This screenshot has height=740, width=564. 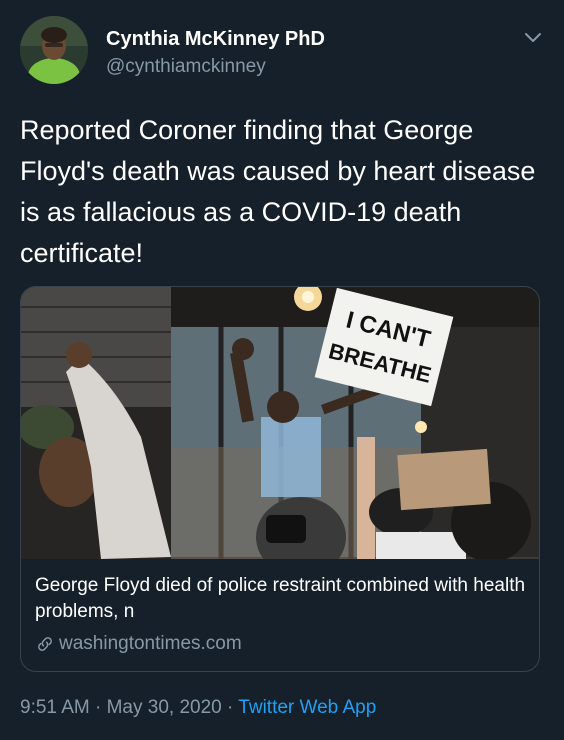 What do you see at coordinates (282, 52) in the screenshot?
I see `tweet-header: Cynthia McKinney PhD @cynthiamckinney` at bounding box center [282, 52].